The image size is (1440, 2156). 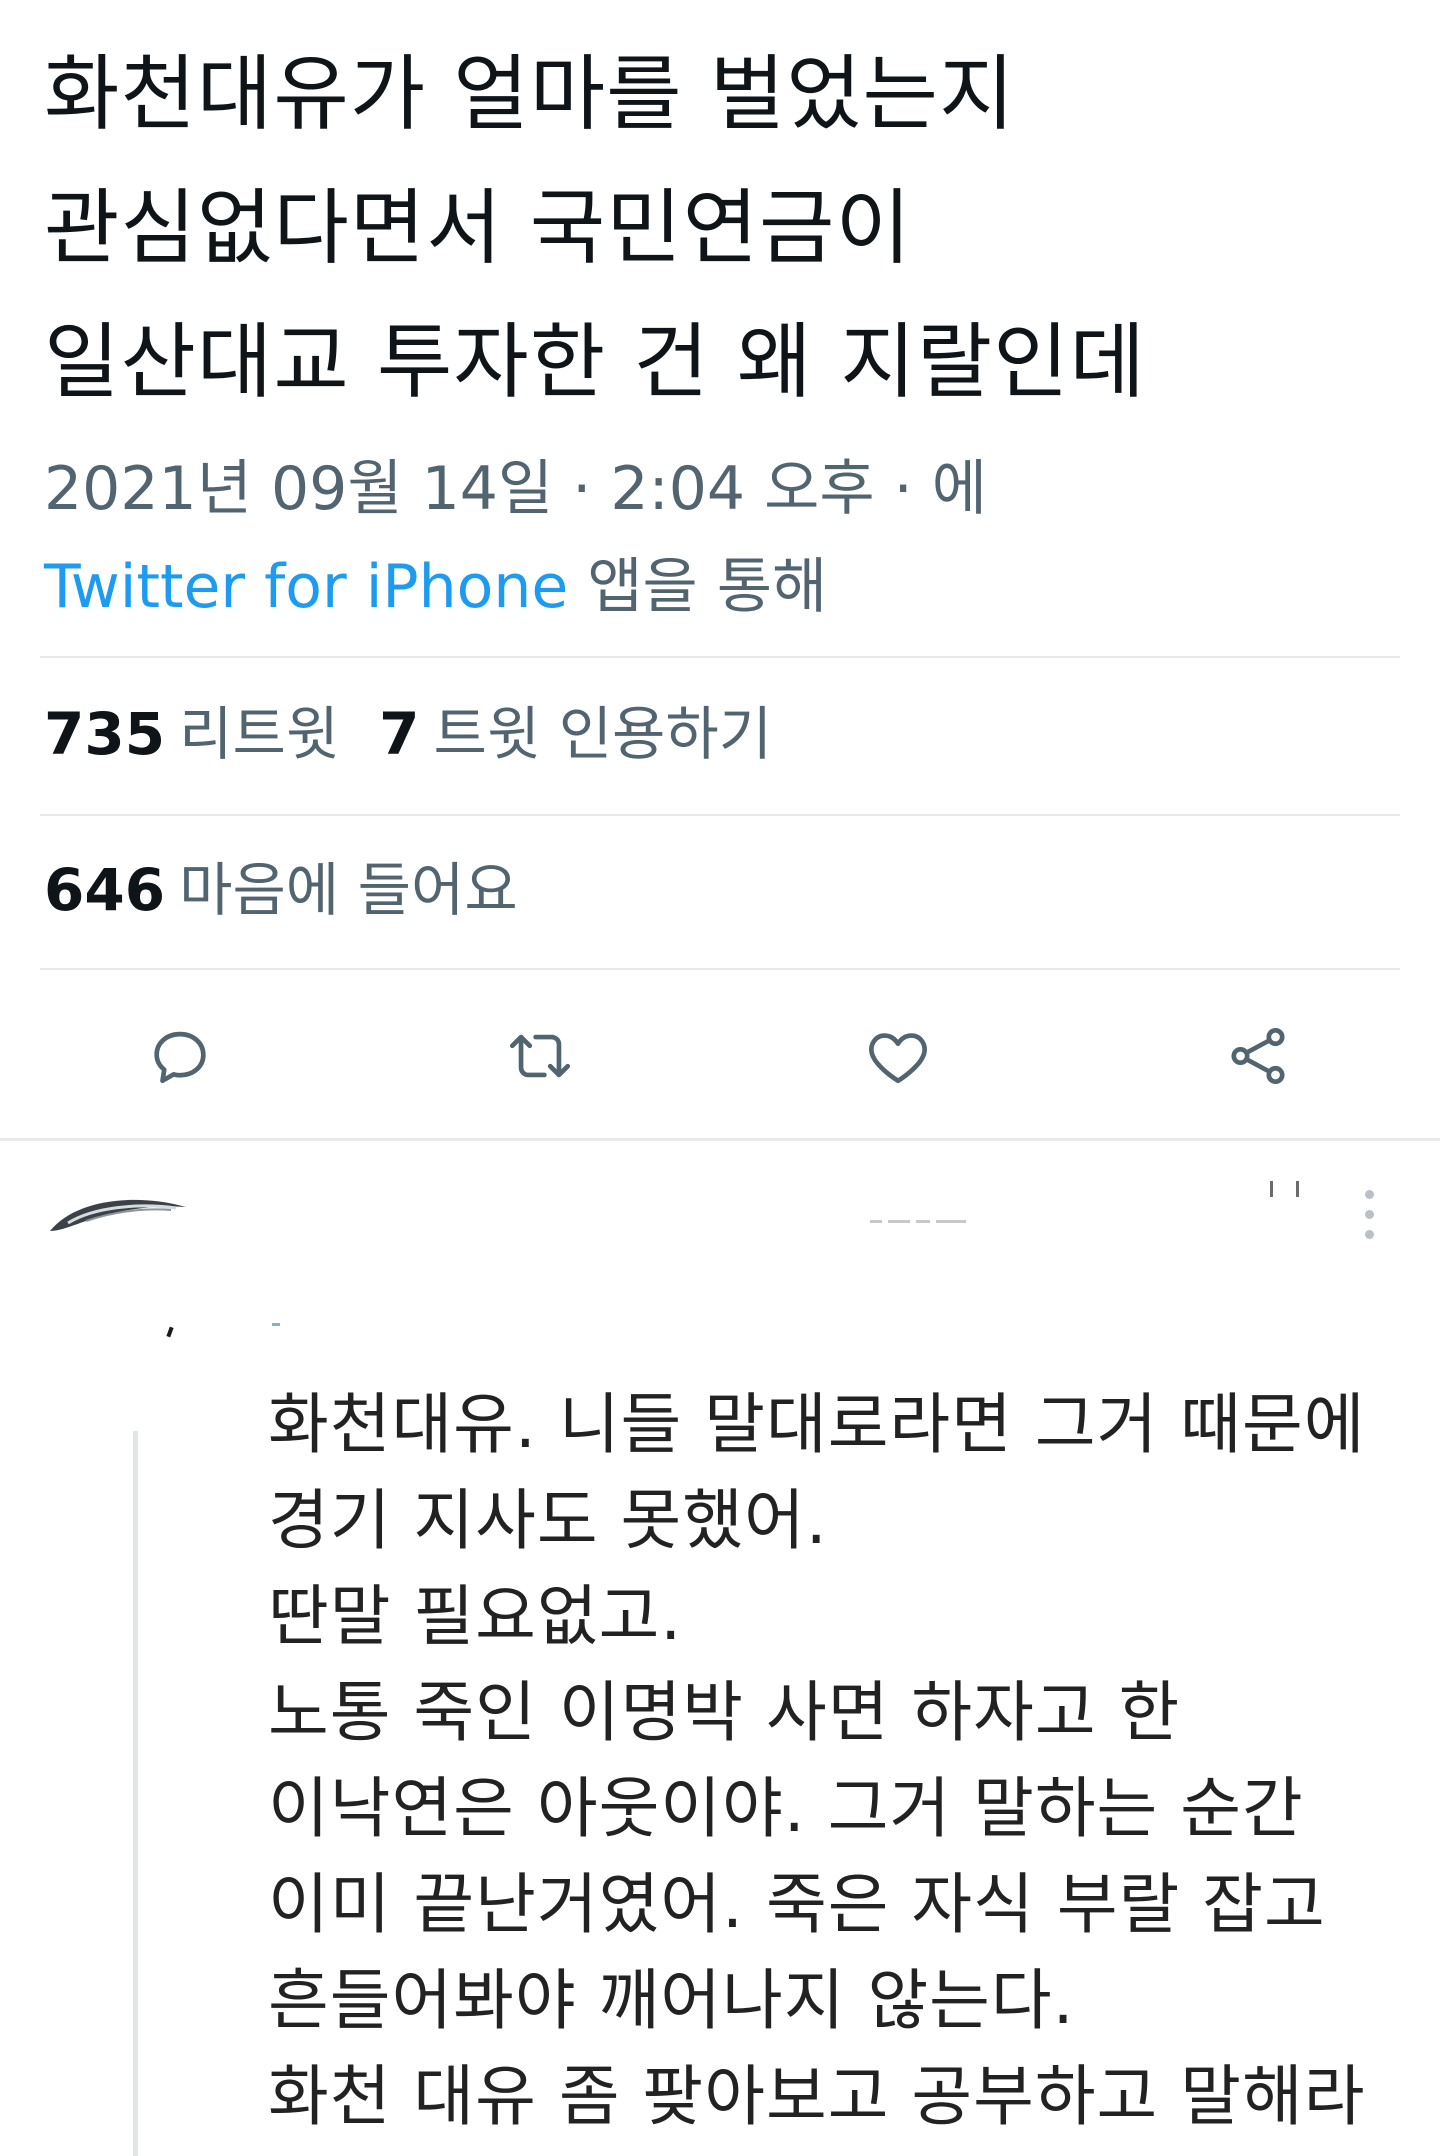 What do you see at coordinates (478, 228) in the screenshot?
I see `tweet-text-line: 관심없다면서 국민연금이` at bounding box center [478, 228].